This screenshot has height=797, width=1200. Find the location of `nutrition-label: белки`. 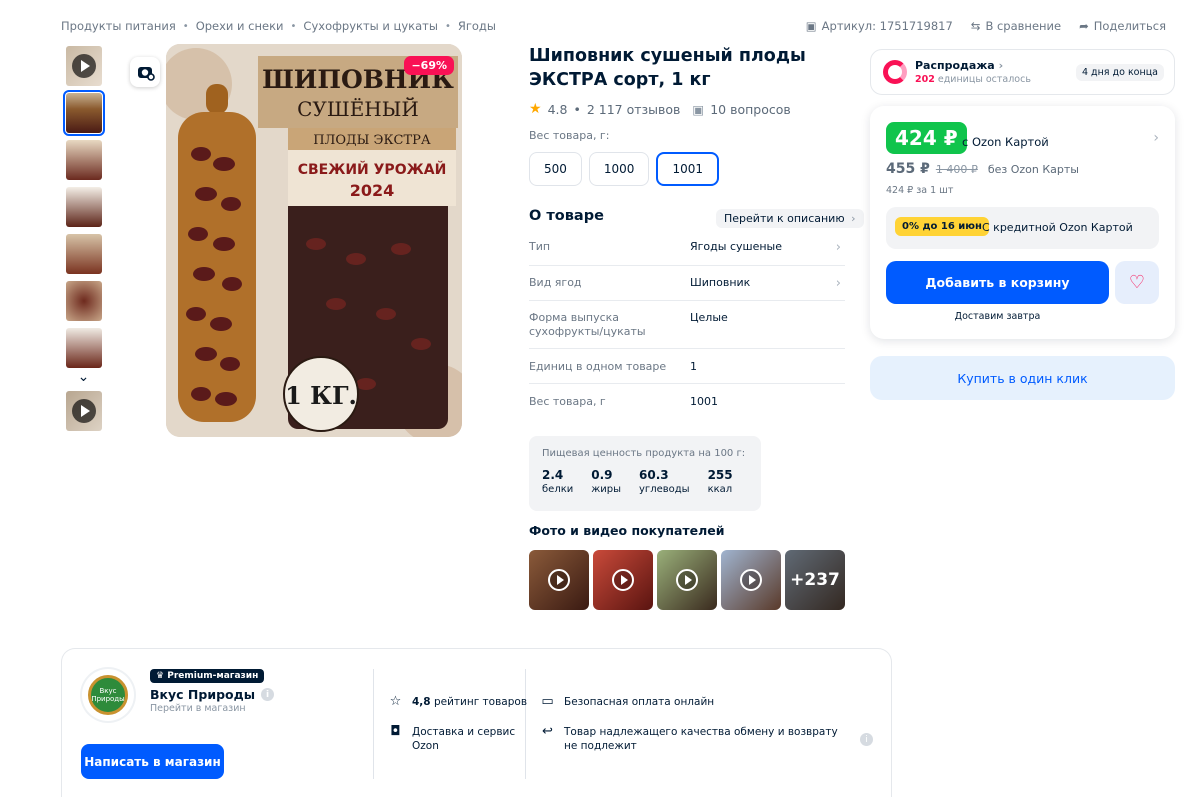

nutrition-label: белки is located at coordinates (558, 489).